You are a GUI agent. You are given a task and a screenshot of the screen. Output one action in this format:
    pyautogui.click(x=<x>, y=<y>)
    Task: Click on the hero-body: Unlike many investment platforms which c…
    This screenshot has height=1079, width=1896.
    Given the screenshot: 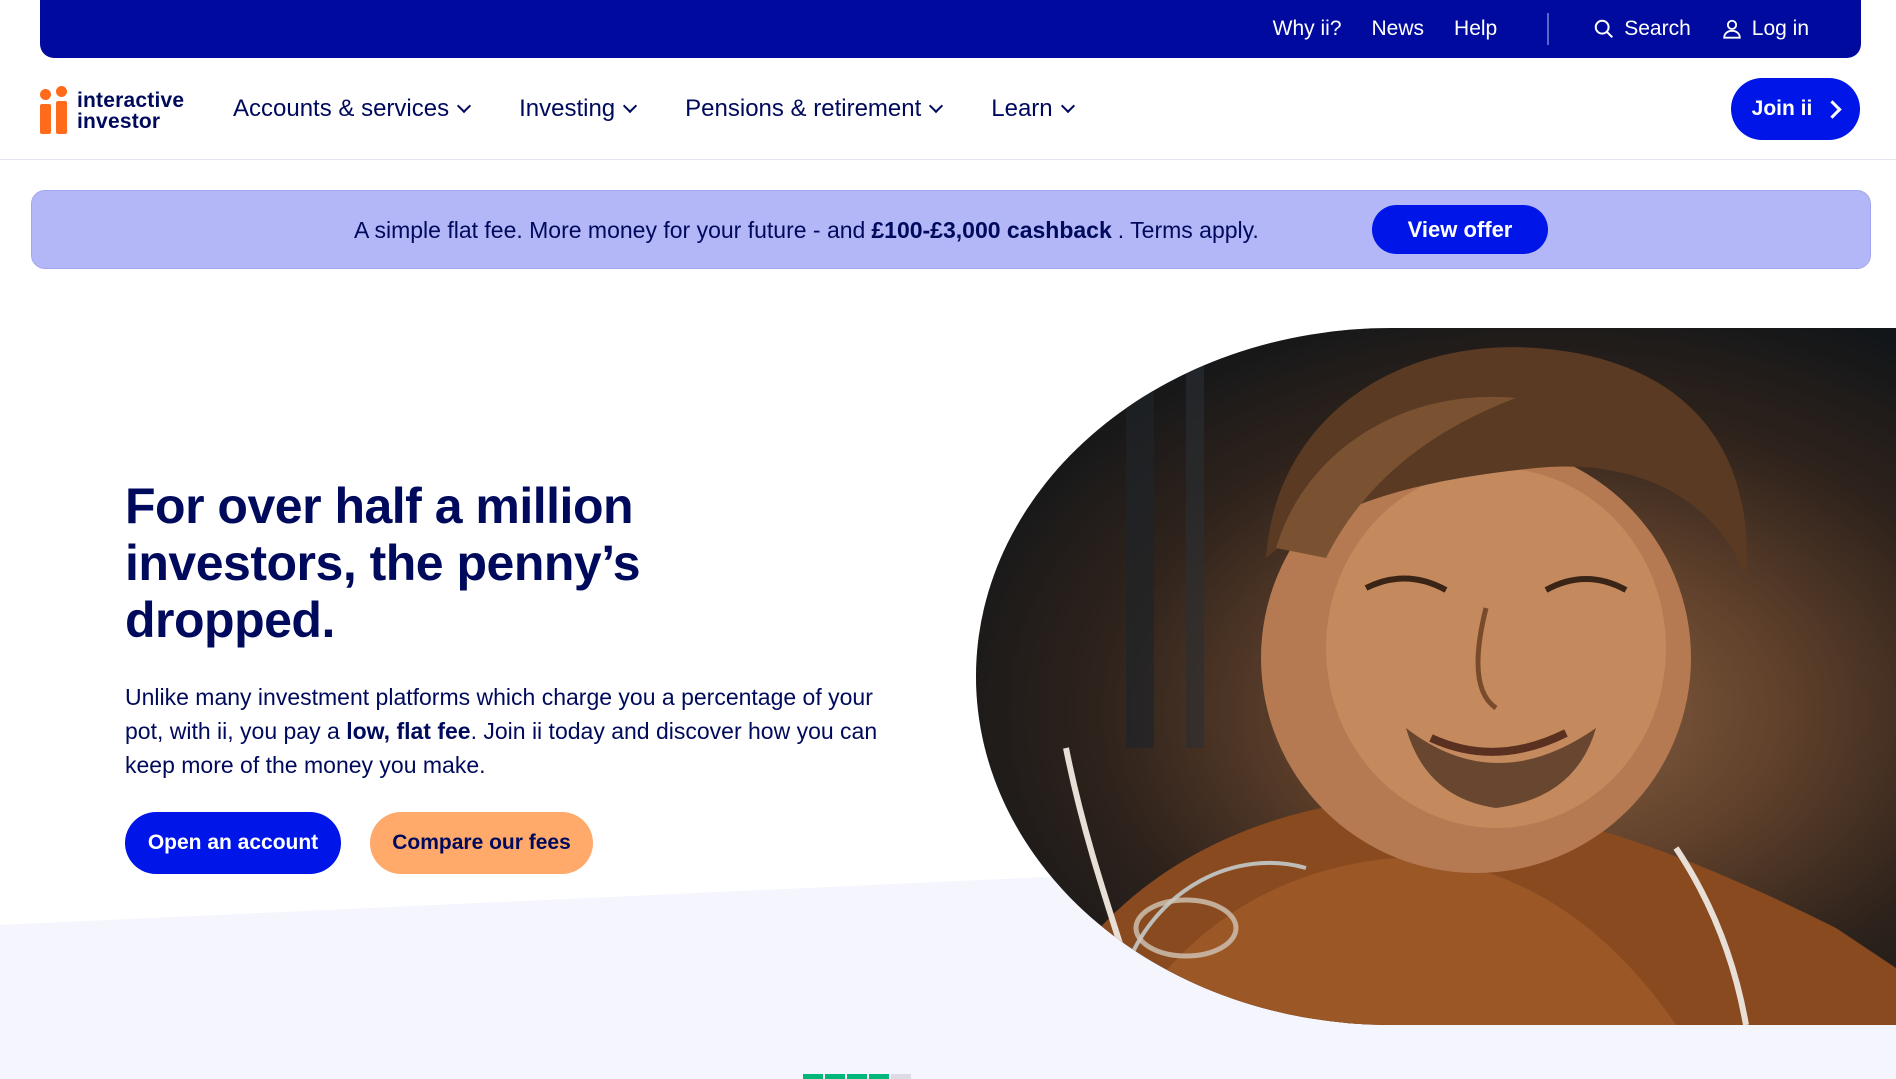 What is the action you would take?
    pyautogui.click(x=510, y=731)
    